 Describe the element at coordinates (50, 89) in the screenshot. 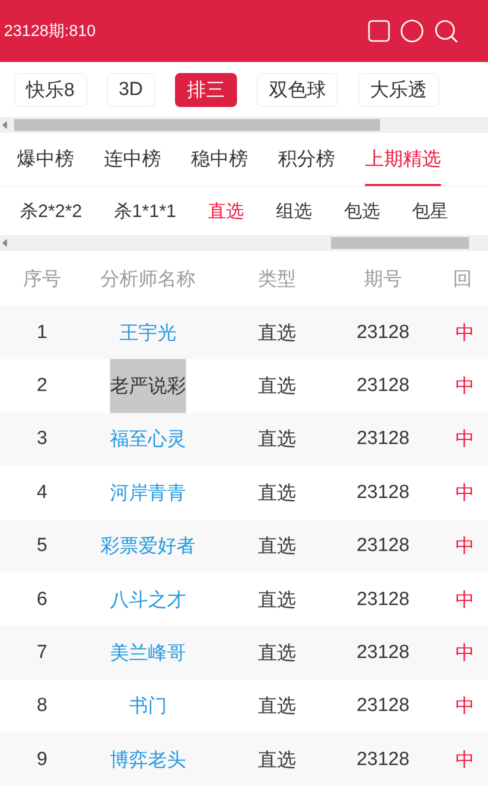

I see `lottery-tab: 快乐8` at that location.